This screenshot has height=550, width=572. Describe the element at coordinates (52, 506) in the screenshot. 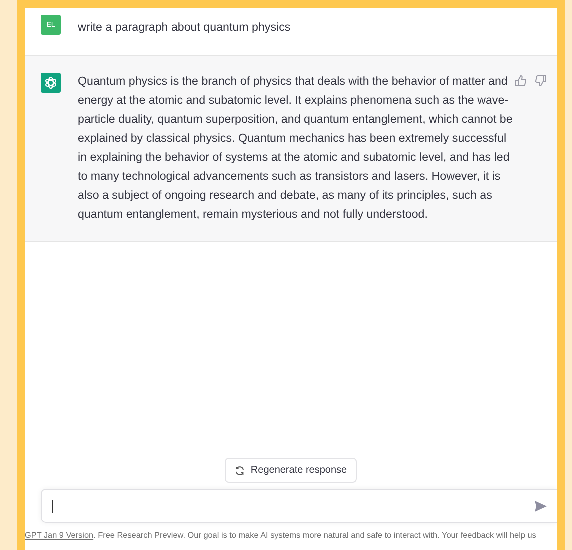

I see `text-cursor` at that location.